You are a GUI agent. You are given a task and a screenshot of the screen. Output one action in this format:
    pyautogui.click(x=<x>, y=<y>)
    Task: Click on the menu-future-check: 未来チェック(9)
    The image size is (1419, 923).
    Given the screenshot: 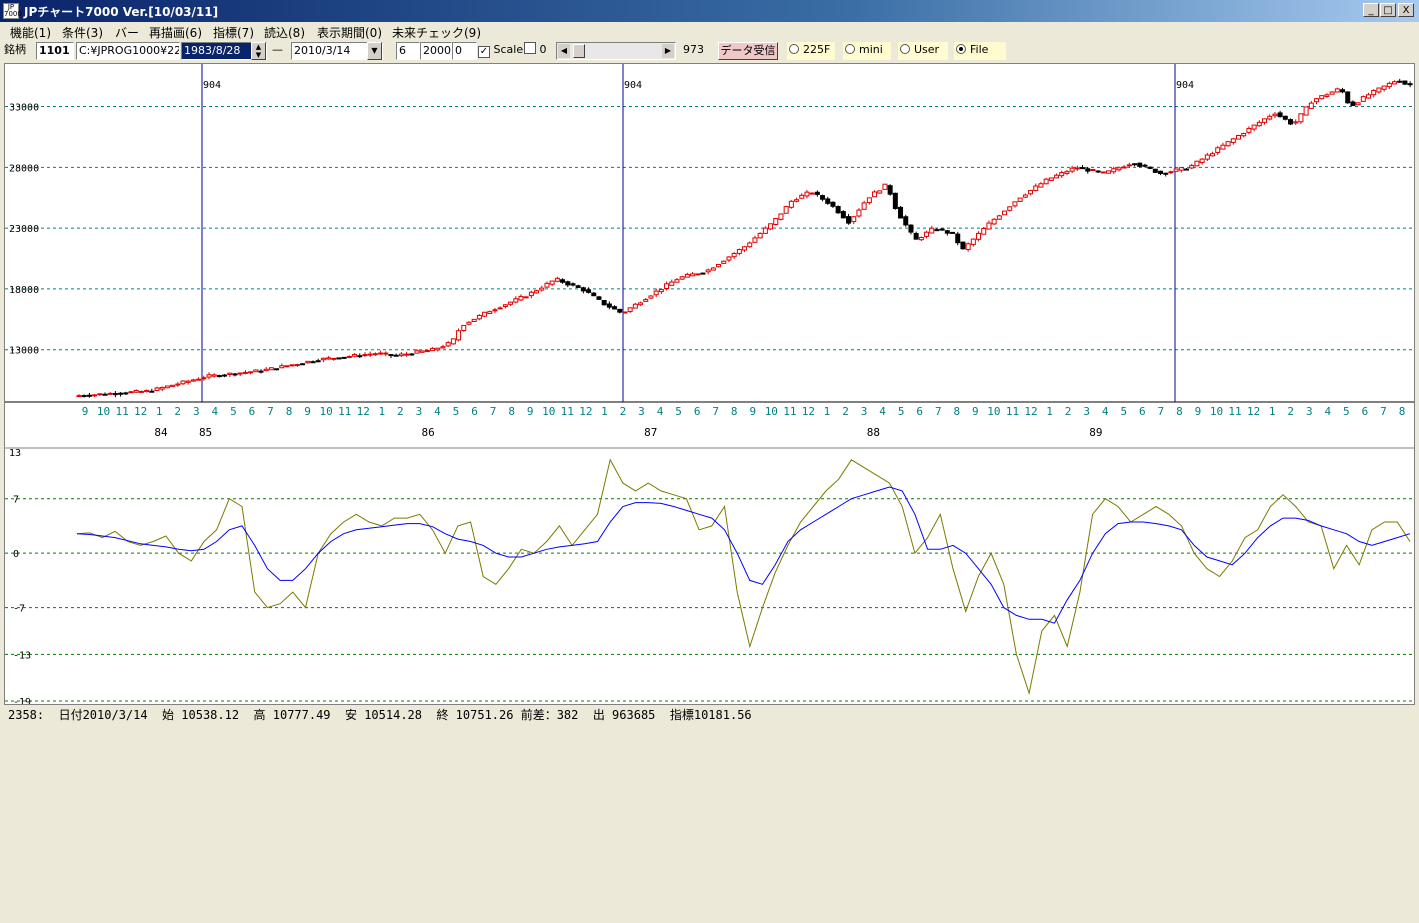 What is the action you would take?
    pyautogui.click(x=436, y=32)
    